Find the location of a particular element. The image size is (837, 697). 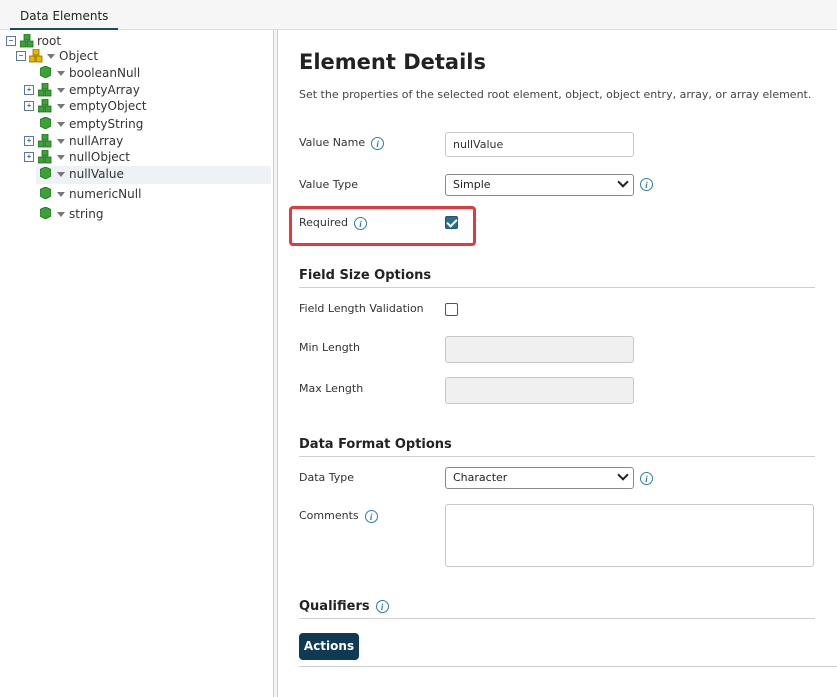

tree-node-label: string is located at coordinates (86, 214).